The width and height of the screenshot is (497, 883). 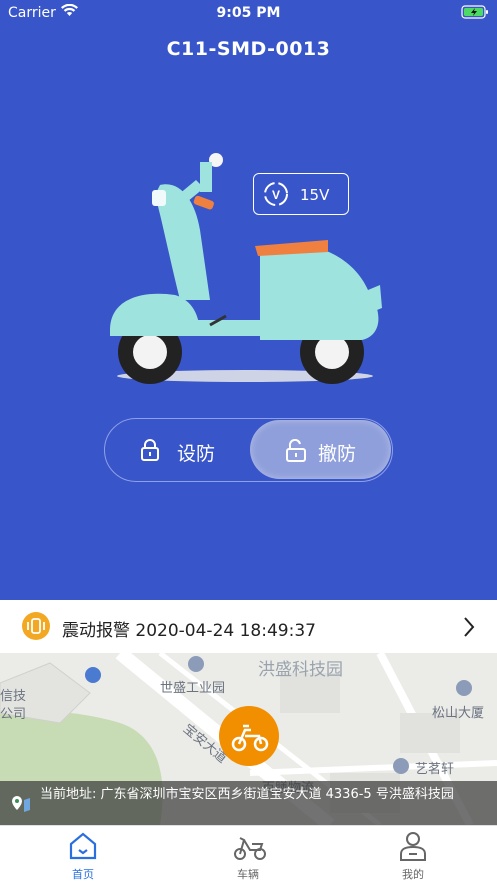 What do you see at coordinates (248, 874) in the screenshot?
I see `tab-vehicle-label: 车辆` at bounding box center [248, 874].